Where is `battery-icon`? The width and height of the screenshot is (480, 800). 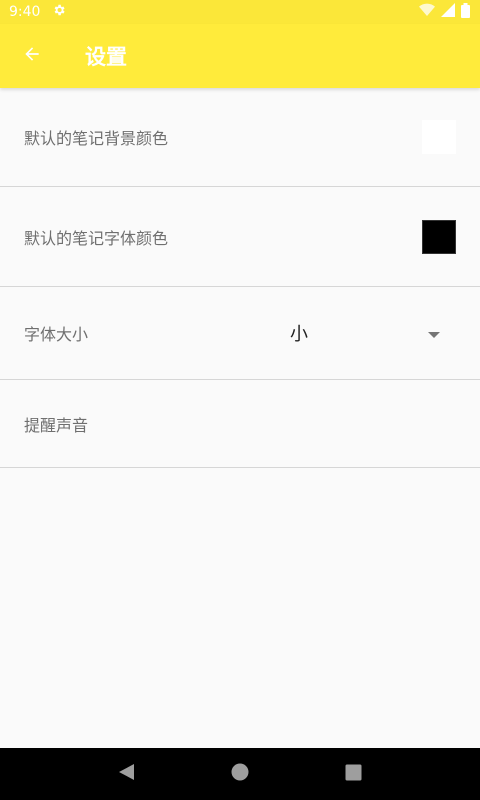 battery-icon is located at coordinates (465, 12).